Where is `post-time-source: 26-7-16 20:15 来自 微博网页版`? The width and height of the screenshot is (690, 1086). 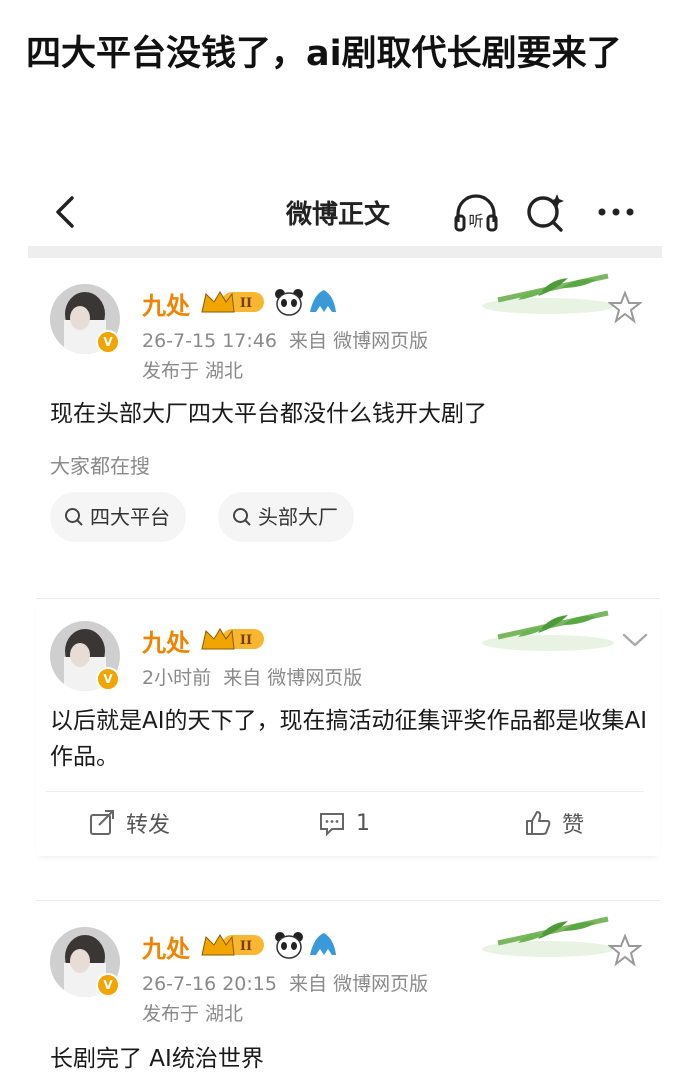
post-time-source: 26-7-16 20:15 来自 微博网页版 is located at coordinates (285, 982).